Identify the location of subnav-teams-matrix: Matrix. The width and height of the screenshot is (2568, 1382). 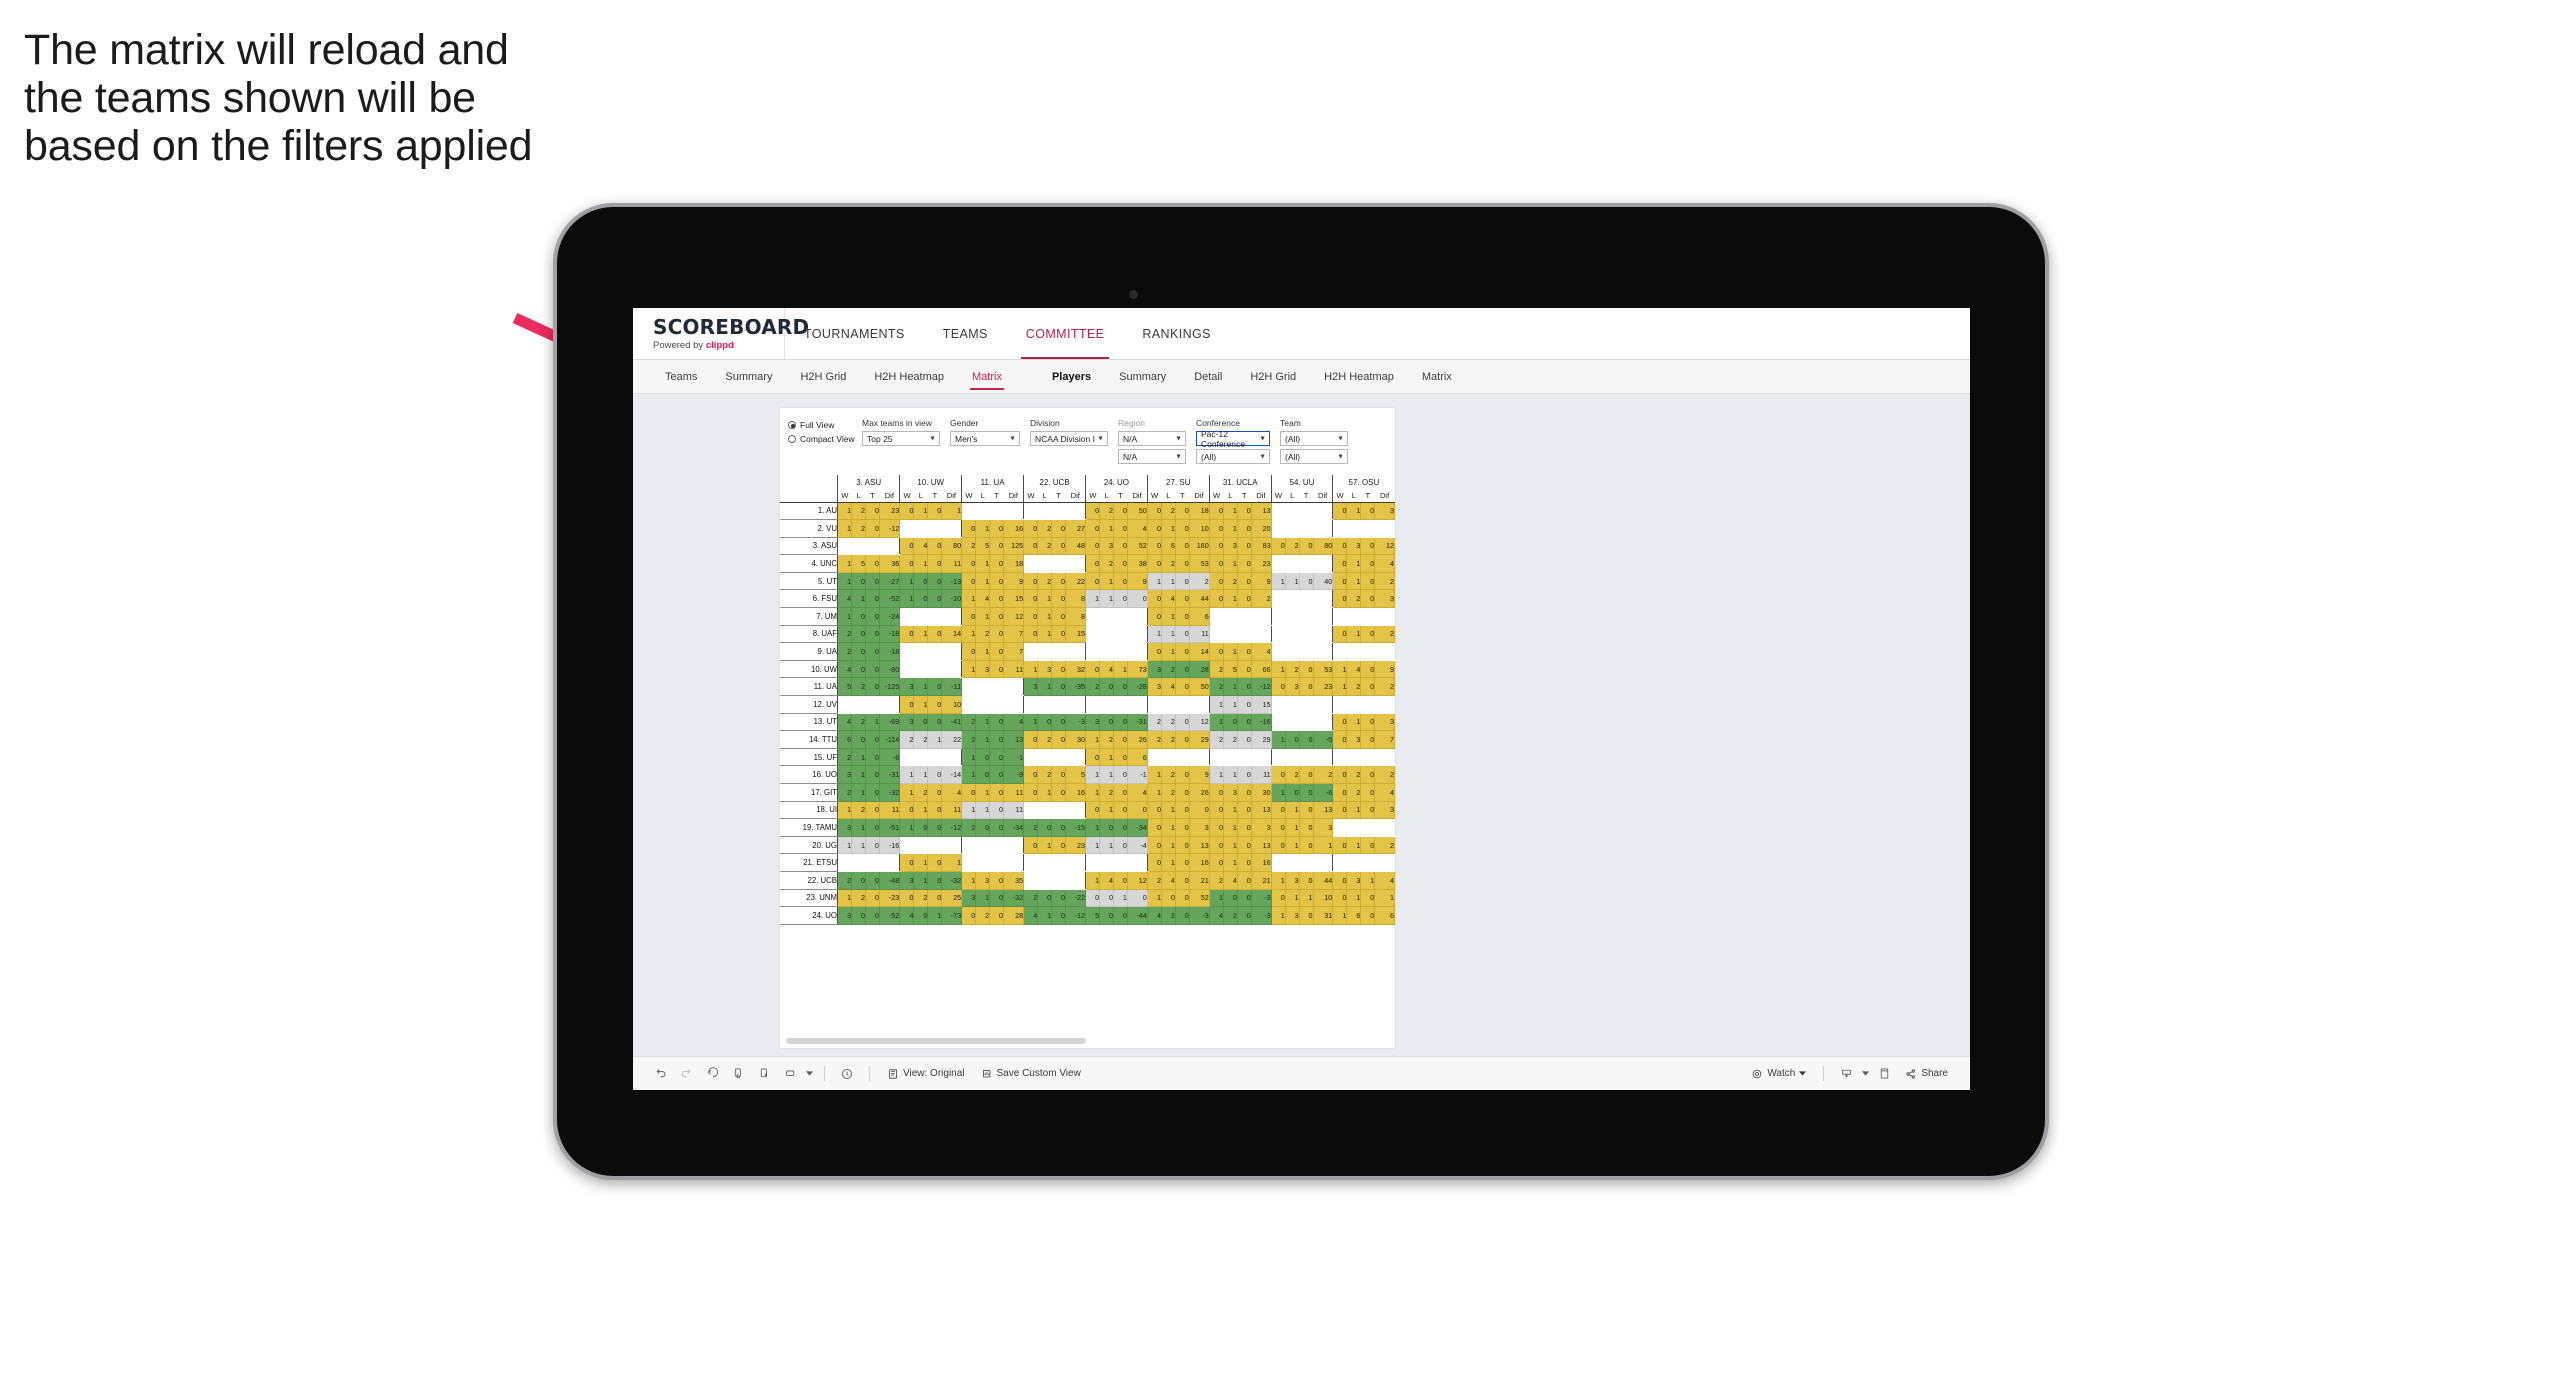
(987, 377).